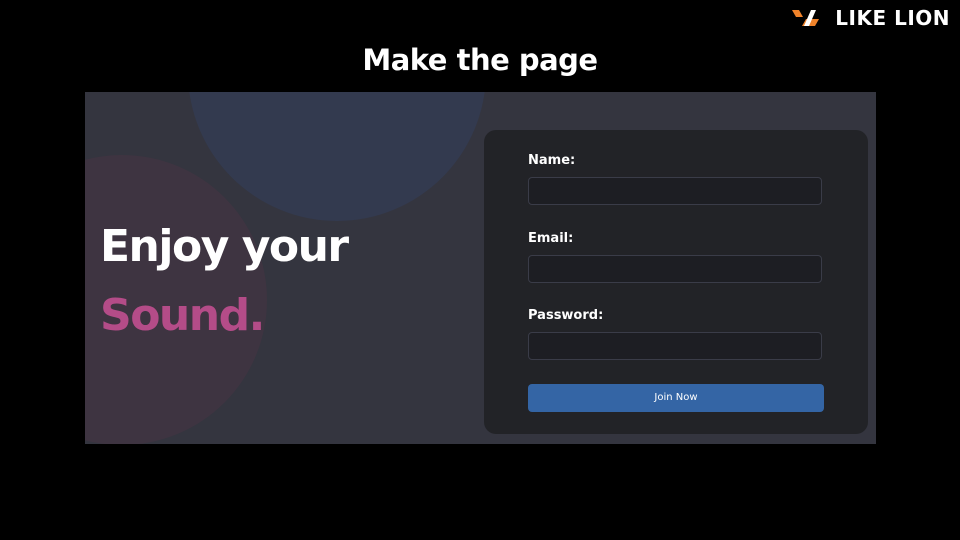 The width and height of the screenshot is (960, 540). I want to click on likelion-logo-icon, so click(806, 18).